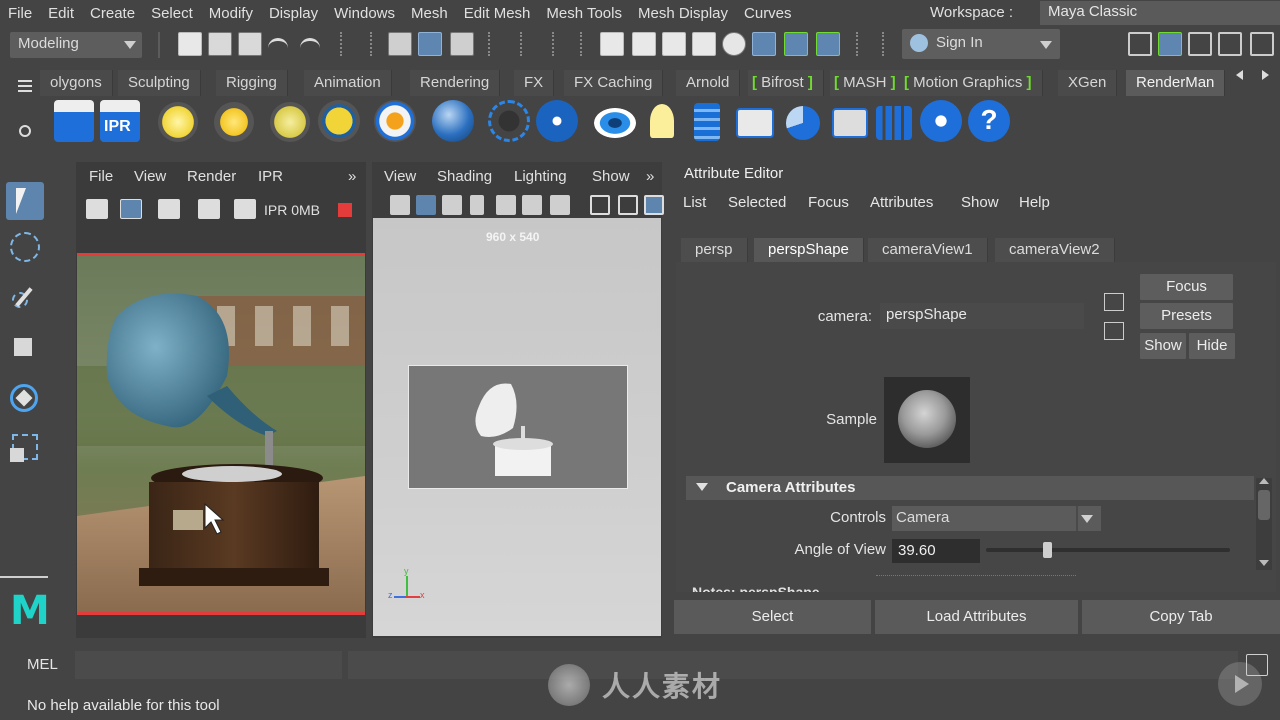 This screenshot has height=720, width=1280. What do you see at coordinates (982, 316) in the screenshot?
I see `camera-name-field: perspShape` at bounding box center [982, 316].